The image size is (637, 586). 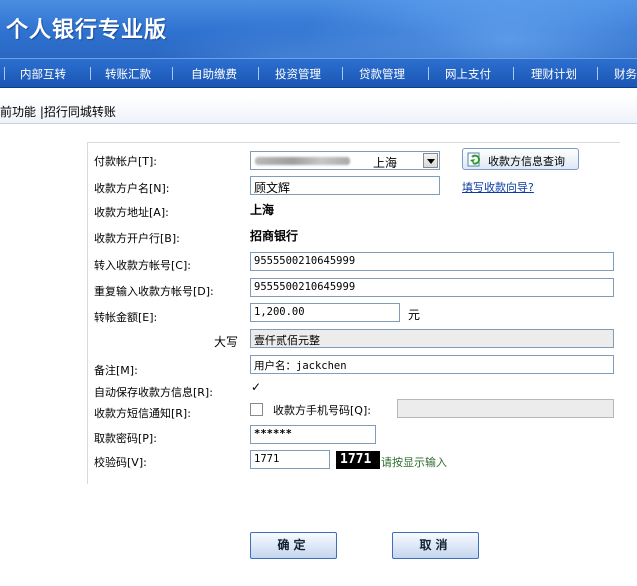 I want to click on payee-bank-label: 收款方开户行[B]:, so click(x=137, y=238).